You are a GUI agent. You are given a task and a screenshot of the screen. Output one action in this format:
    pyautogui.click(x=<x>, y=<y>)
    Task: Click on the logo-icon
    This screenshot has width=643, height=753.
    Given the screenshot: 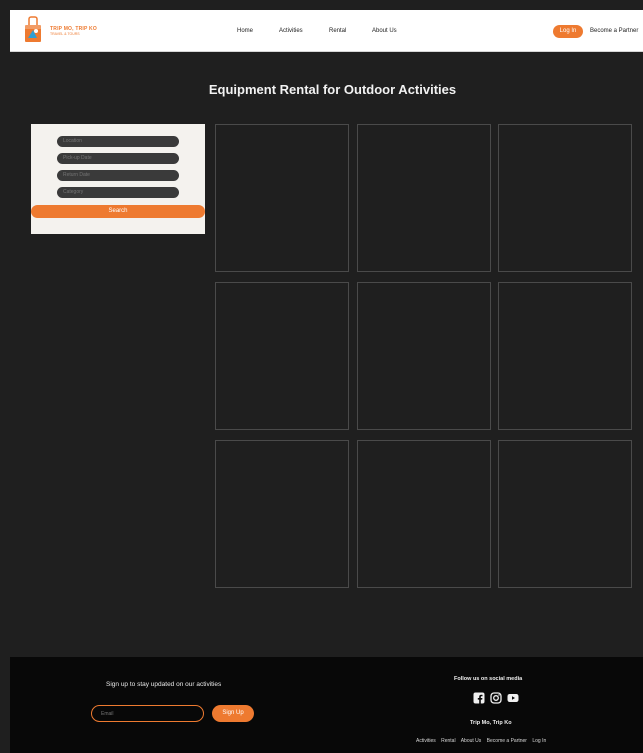 What is the action you would take?
    pyautogui.click(x=33, y=29)
    